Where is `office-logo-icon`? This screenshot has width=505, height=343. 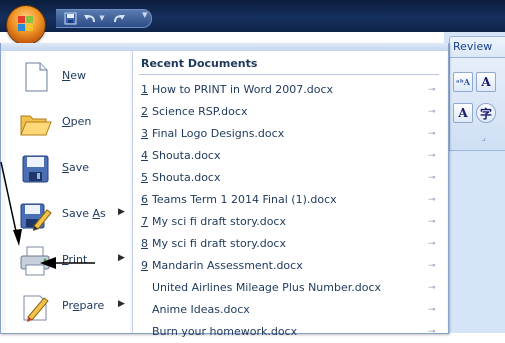
office-logo-icon is located at coordinates (26, 24).